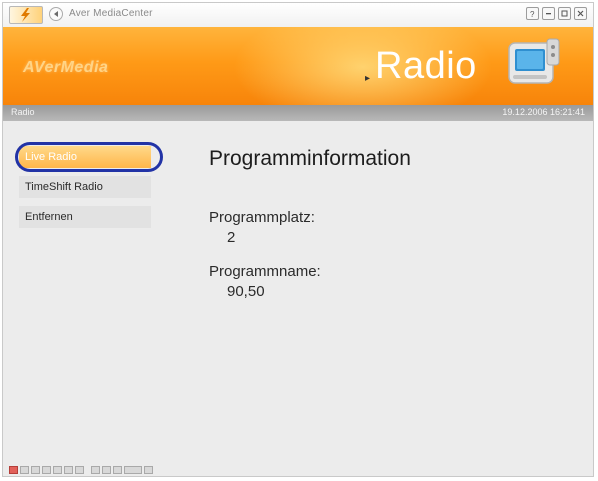 The height and width of the screenshot is (481, 598). I want to click on menu-item-label: Live Radio, so click(51, 157).